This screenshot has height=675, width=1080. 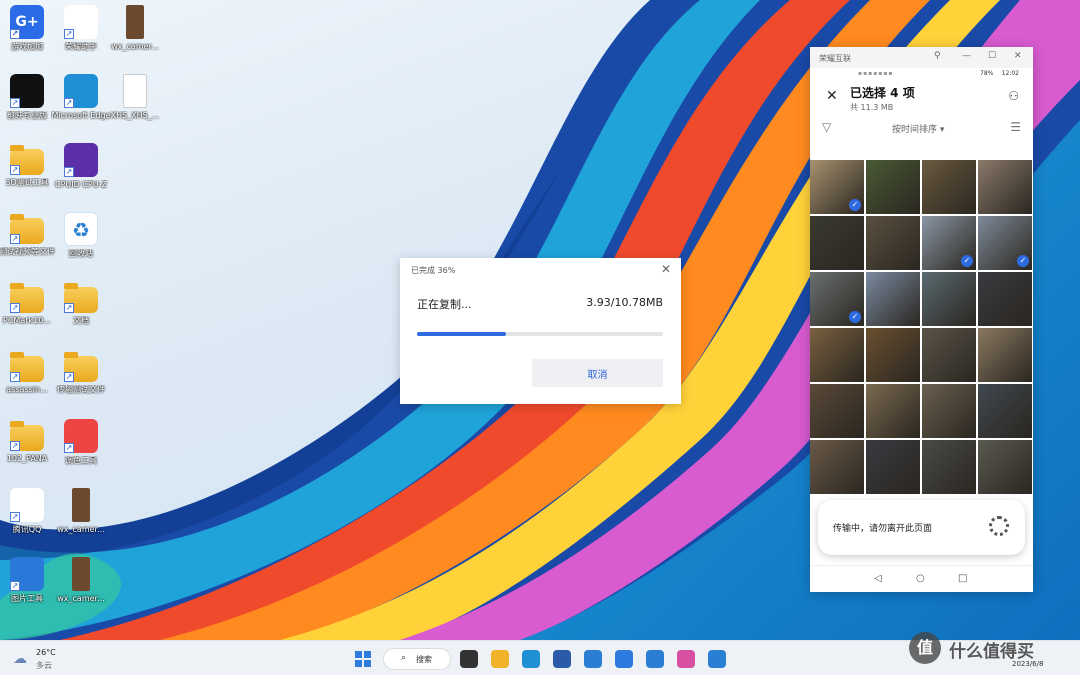 I want to click on weather-temperature: 26°C, so click(x=46, y=652).